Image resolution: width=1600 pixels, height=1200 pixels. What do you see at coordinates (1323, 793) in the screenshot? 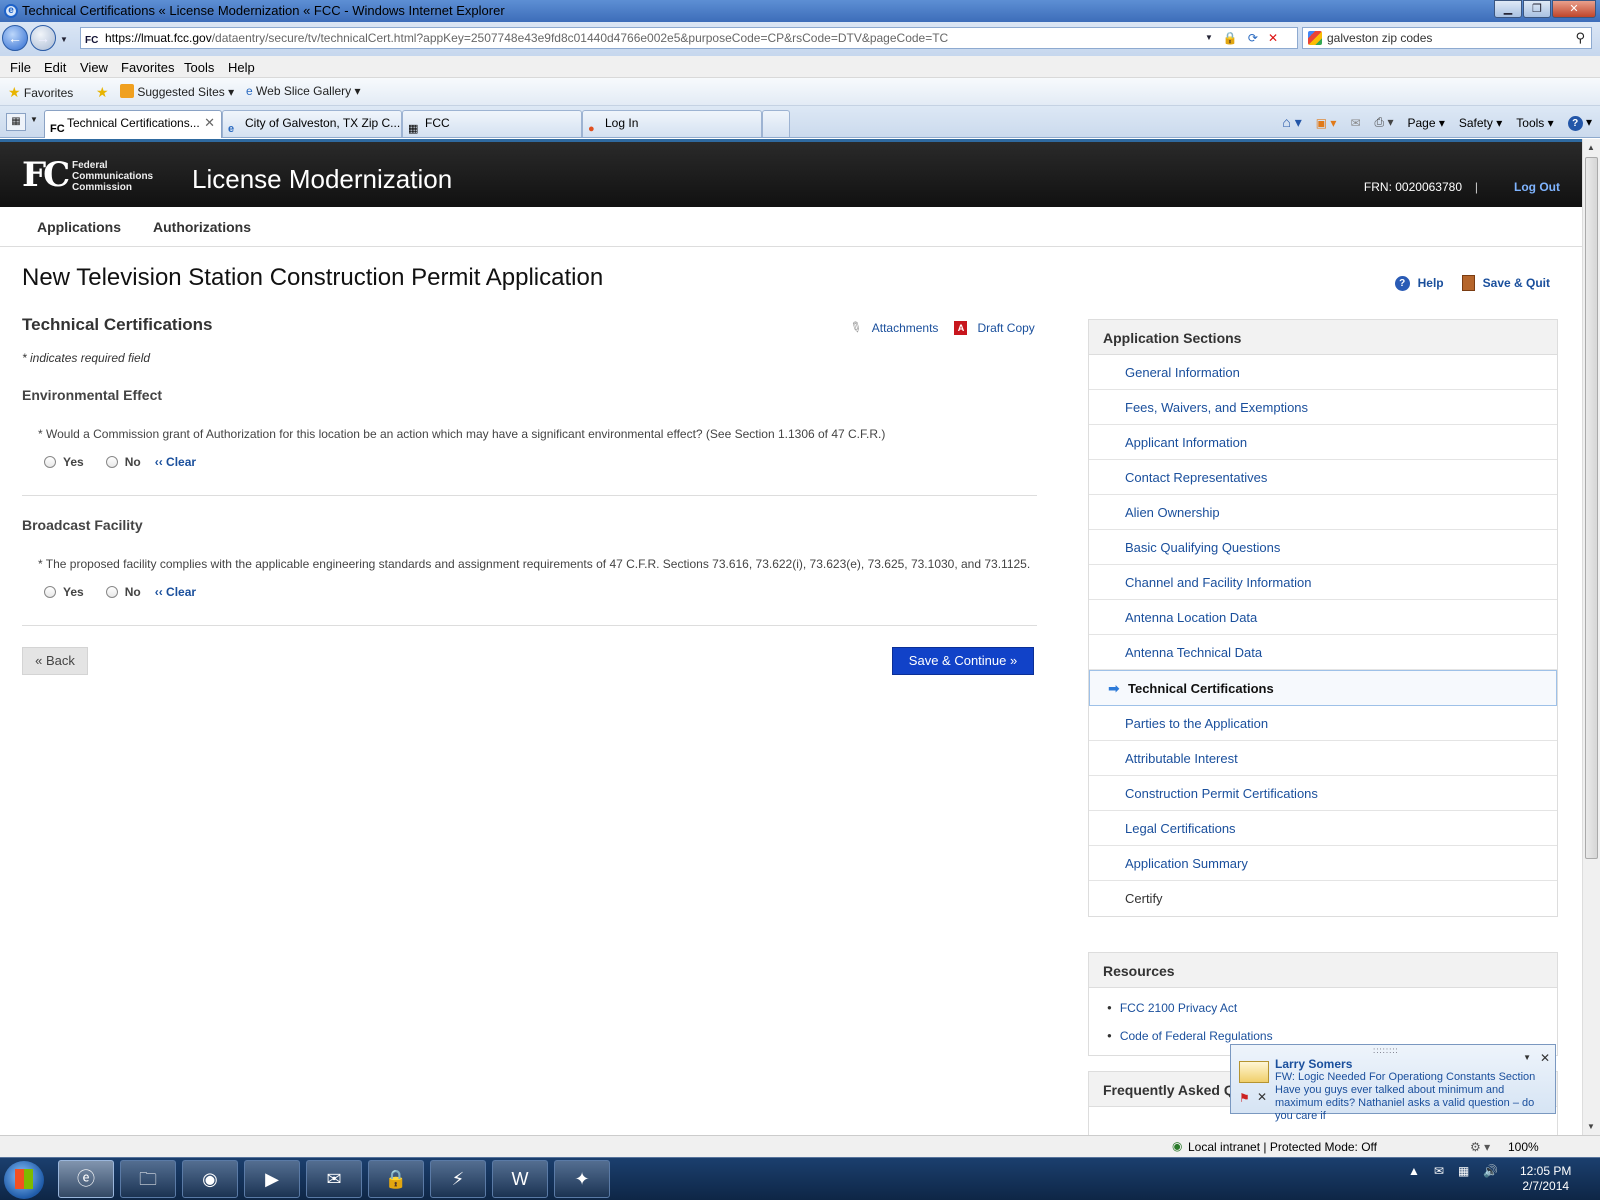
I see `section-link-construction-permit-certifications: Construction Permit Certifications` at bounding box center [1323, 793].